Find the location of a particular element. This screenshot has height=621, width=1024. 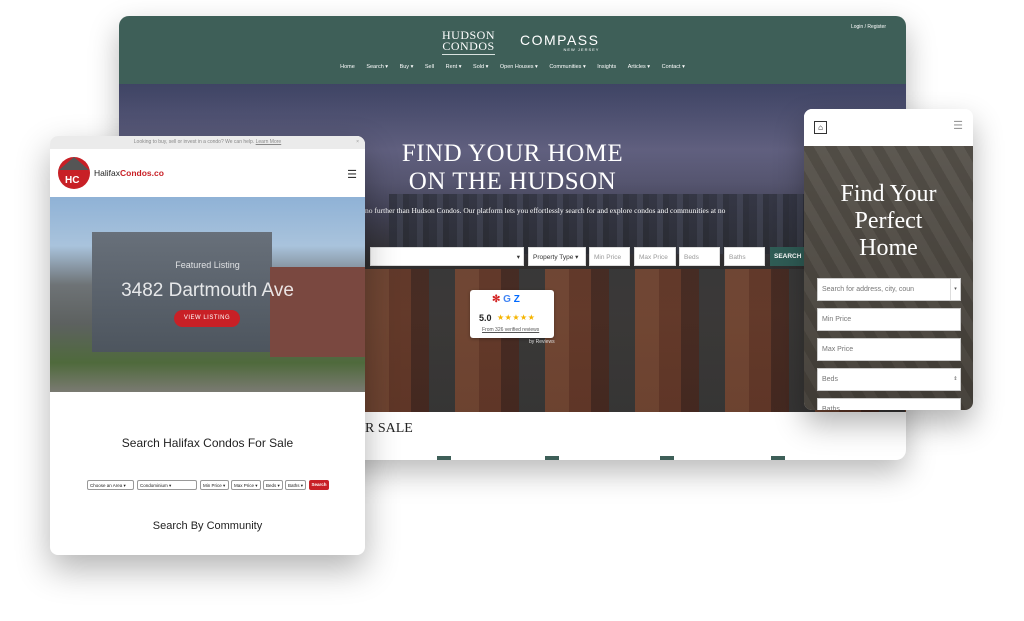

review-sites-icons: ✻ G Z is located at coordinates (506, 299).